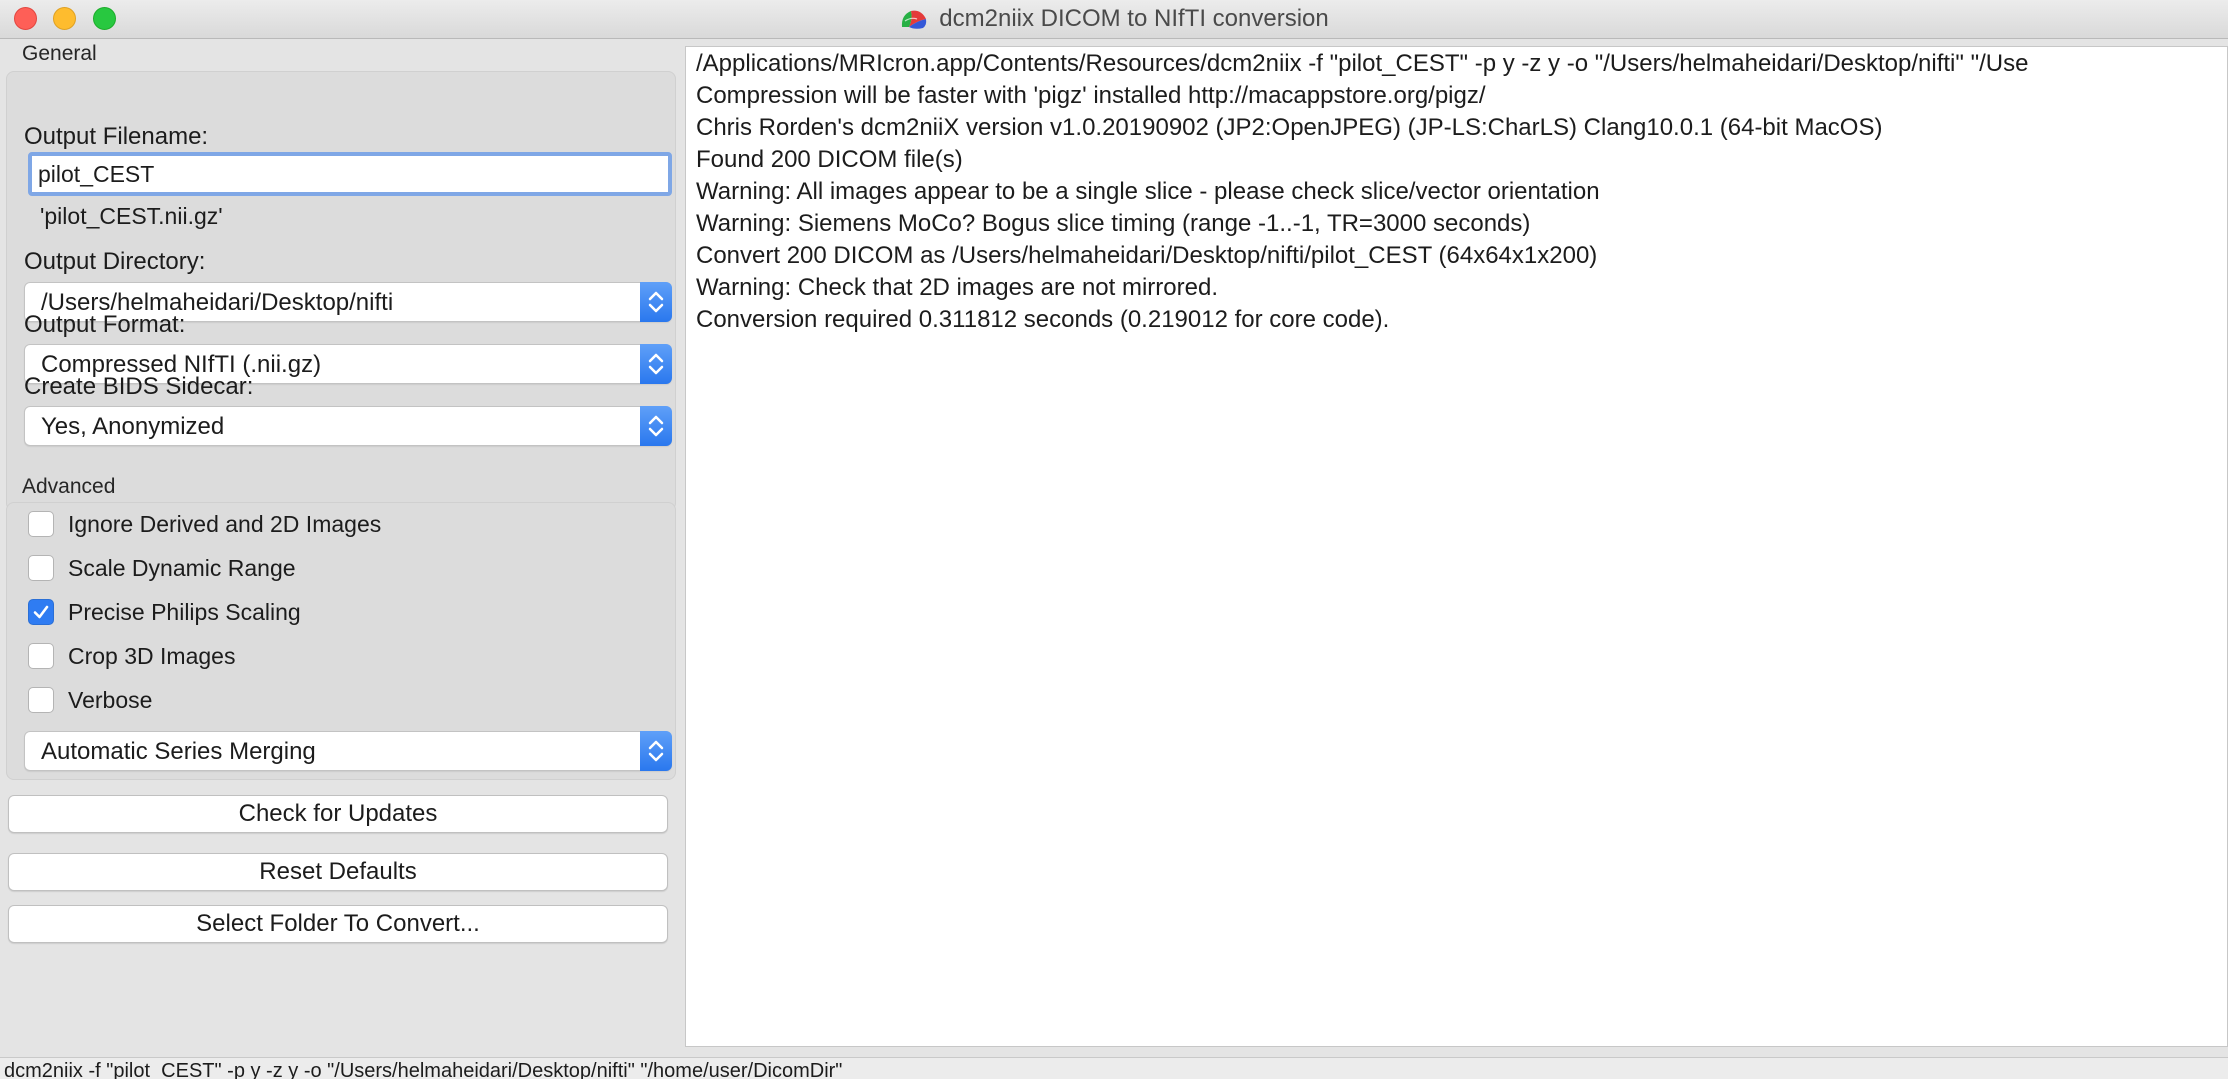 The image size is (2228, 1079). I want to click on precise-philips-scaling-checkbox-row: Precise Philips Scaling, so click(164, 612).